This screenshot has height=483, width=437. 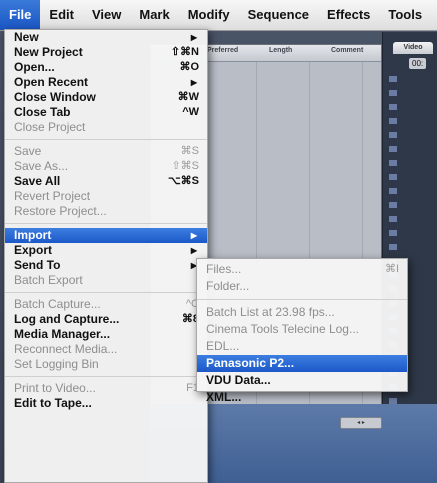 What do you see at coordinates (106, 265) in the screenshot?
I see `file-menu-item-send-to: Send To ▶` at bounding box center [106, 265].